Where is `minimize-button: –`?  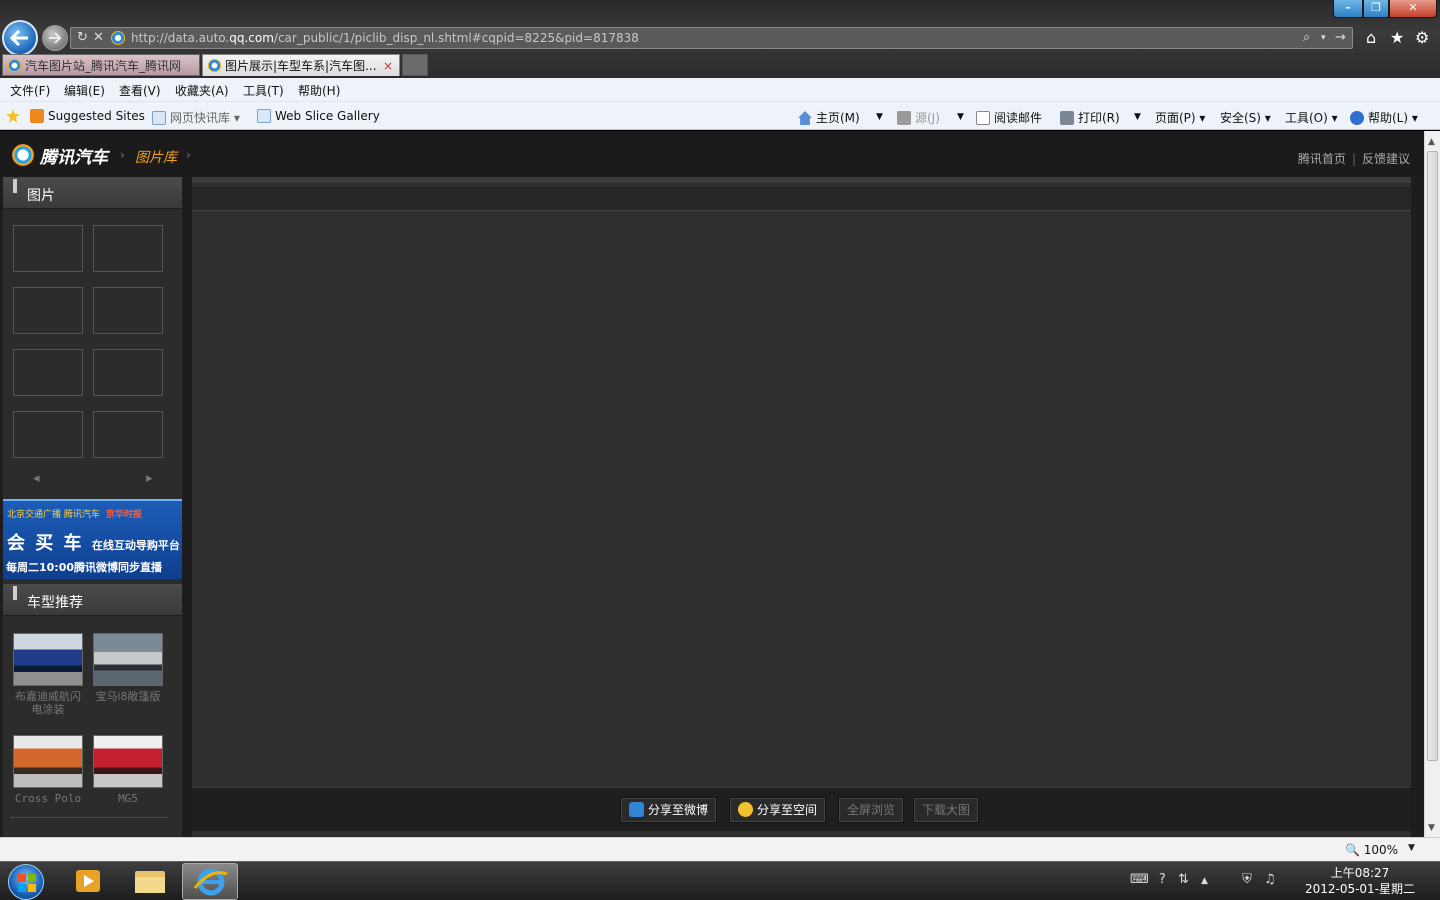 minimize-button: – is located at coordinates (1348, 9).